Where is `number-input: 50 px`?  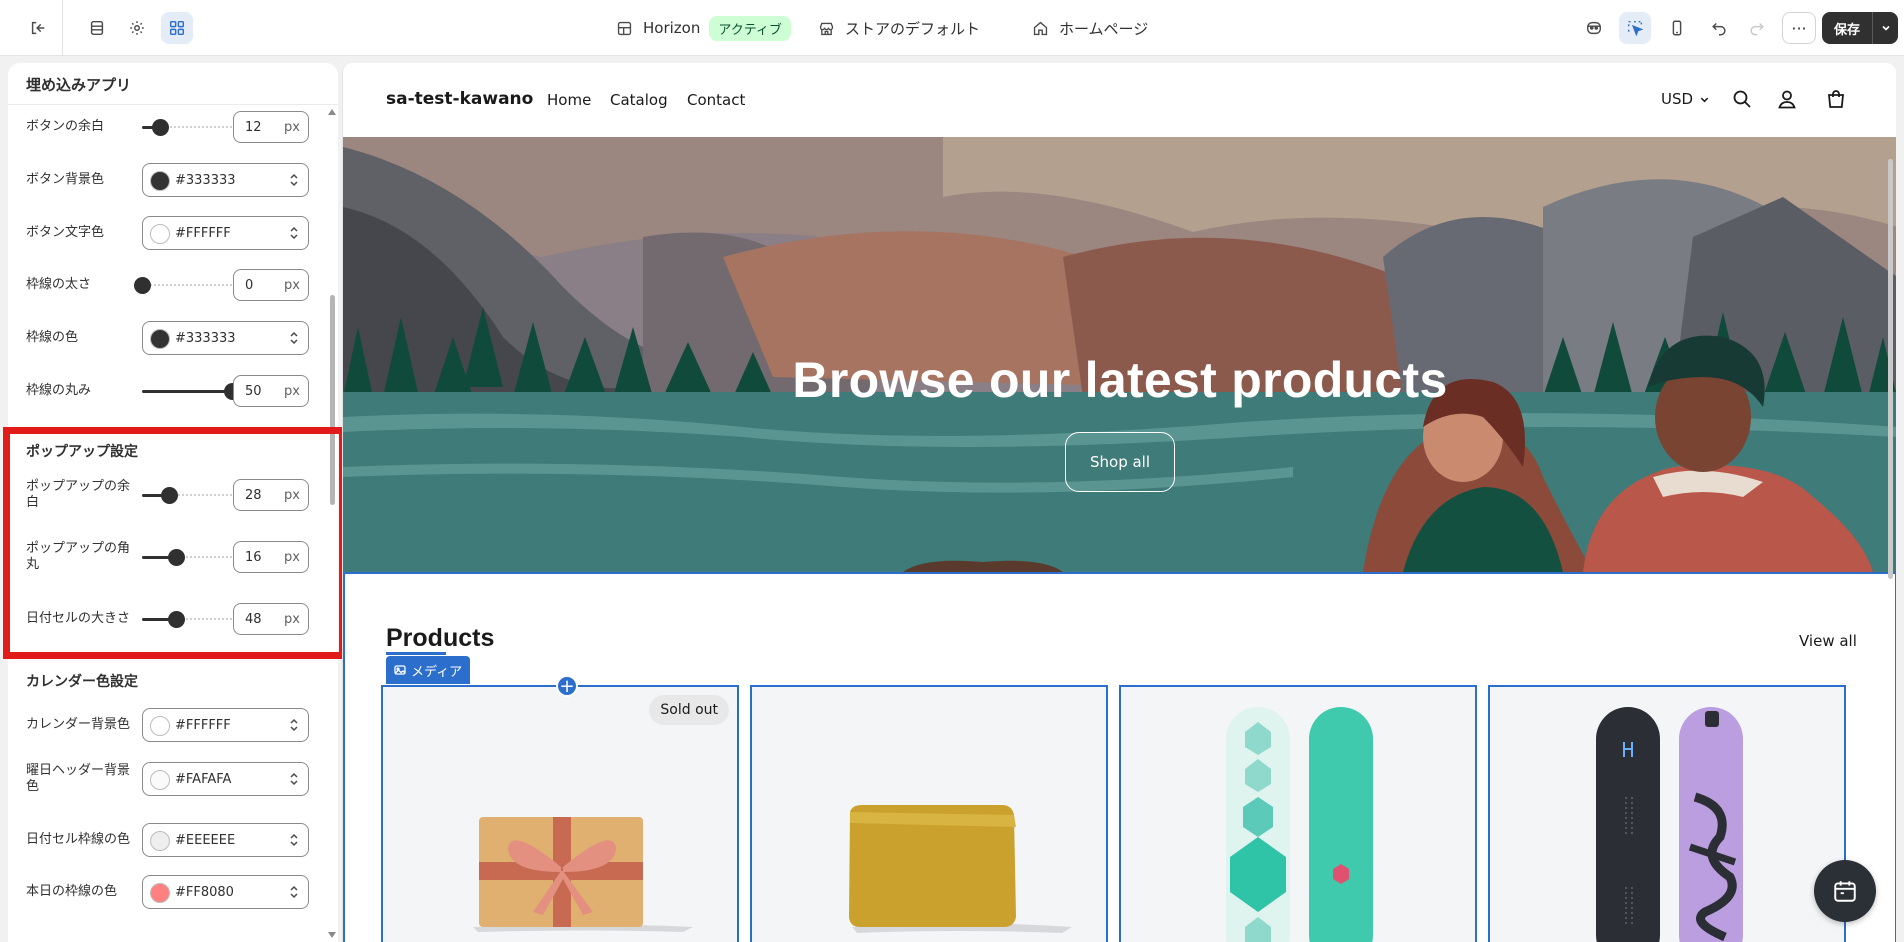 number-input: 50 px is located at coordinates (271, 391).